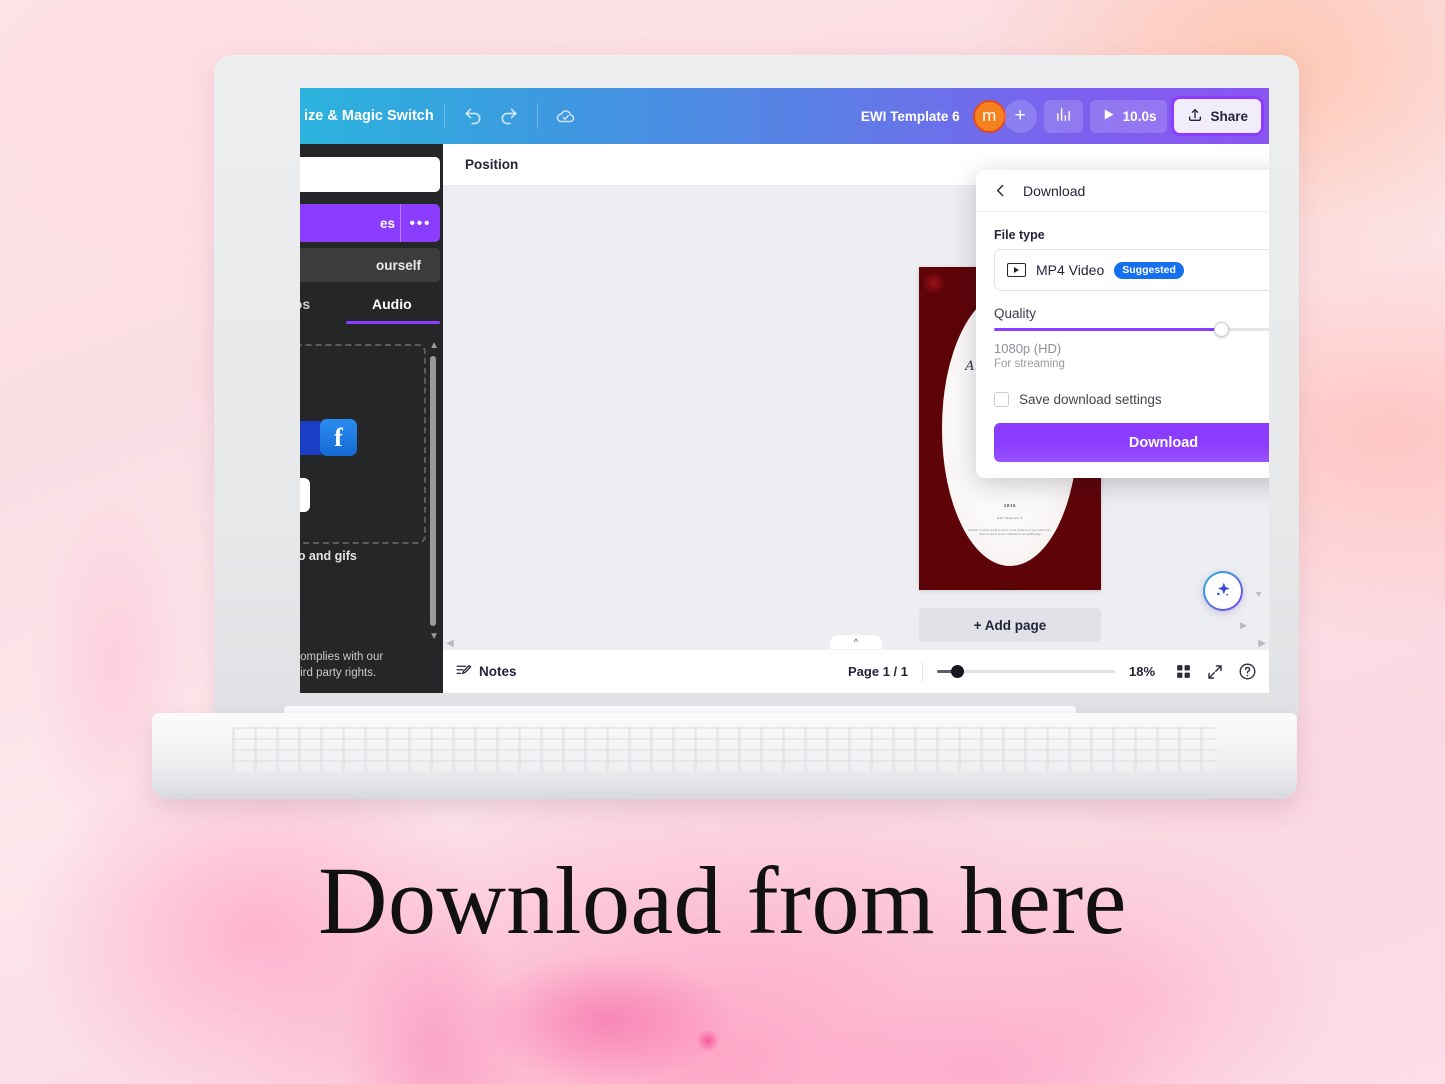 The image size is (1445, 1084). I want to click on toolbar-left-group: ize & Magic Switch, so click(442, 116).